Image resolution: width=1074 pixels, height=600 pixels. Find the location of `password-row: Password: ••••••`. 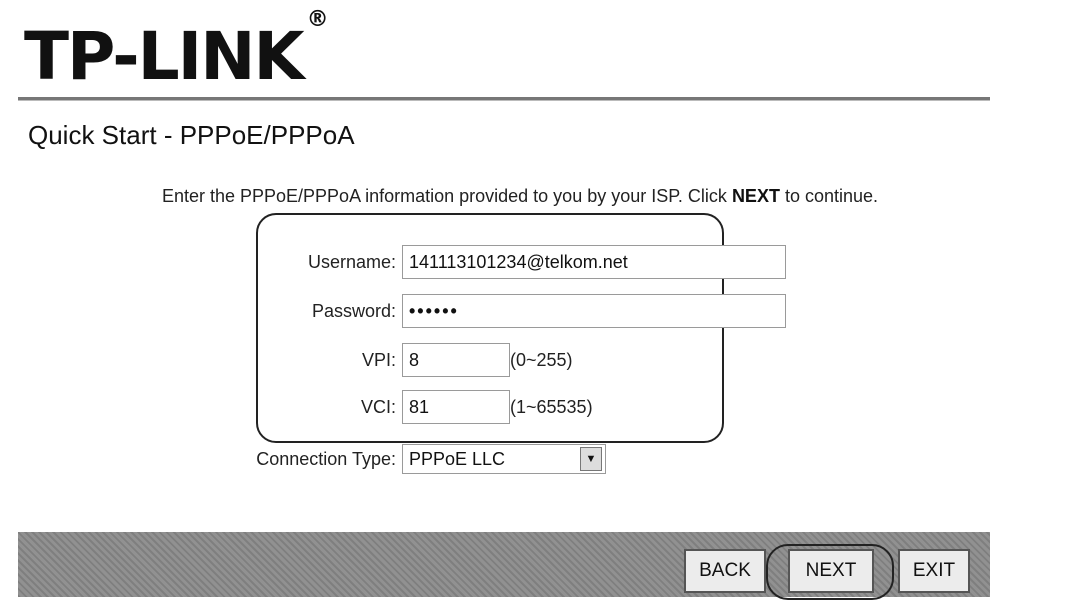

password-row: Password: •••••• is located at coordinates (537, 311).